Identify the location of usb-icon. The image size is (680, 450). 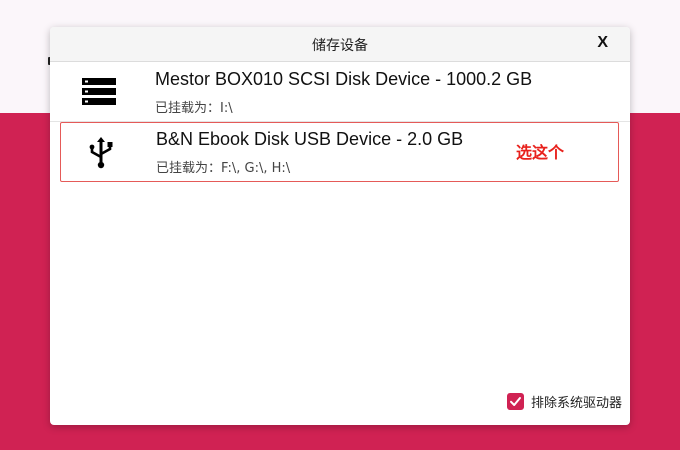
(101, 153).